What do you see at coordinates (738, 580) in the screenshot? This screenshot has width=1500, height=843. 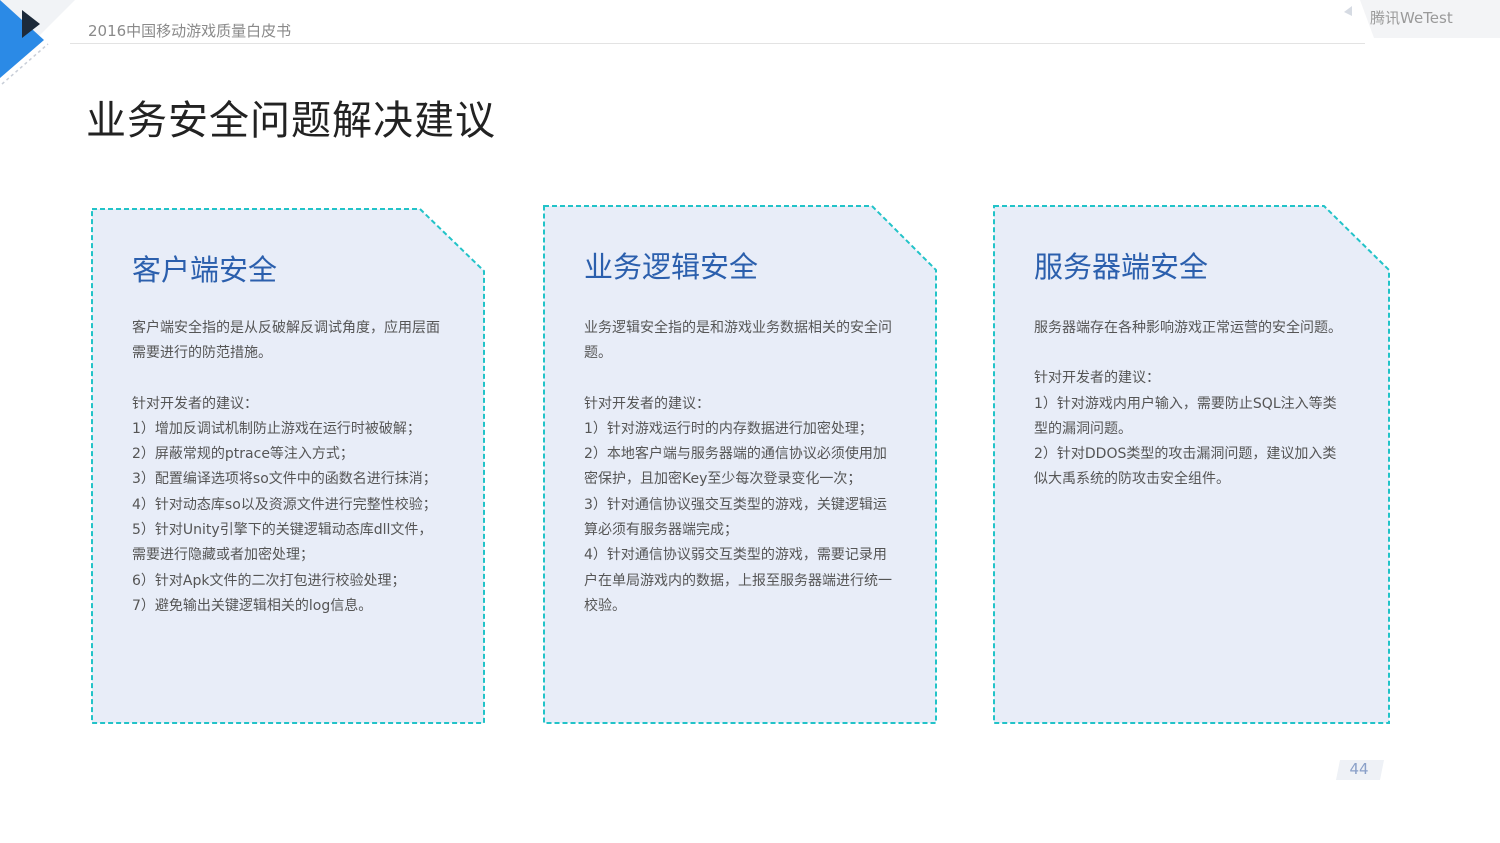 I see `advice-line: 户在单局游戏内的数据，上报至服务器端进行统一` at bounding box center [738, 580].